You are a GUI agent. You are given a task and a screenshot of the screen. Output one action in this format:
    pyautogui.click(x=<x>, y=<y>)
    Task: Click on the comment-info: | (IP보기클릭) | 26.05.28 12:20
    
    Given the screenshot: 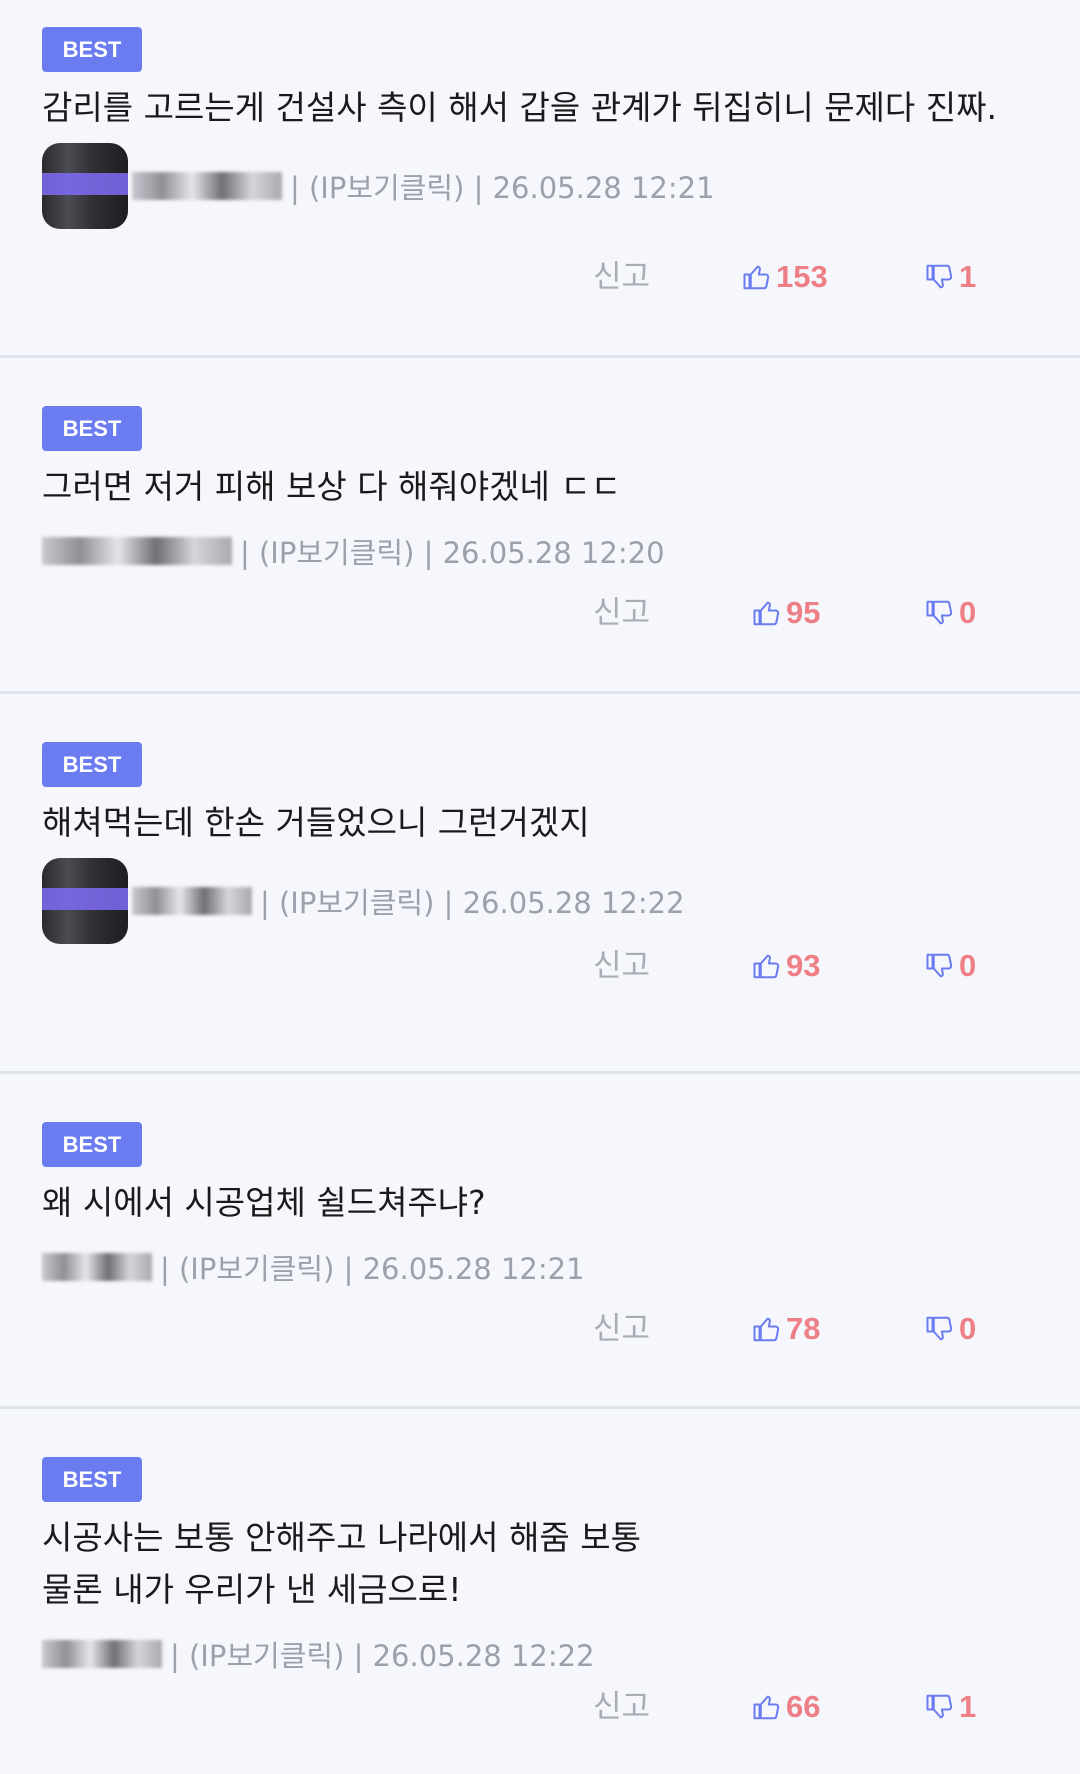 What is the action you would take?
    pyautogui.click(x=452, y=553)
    